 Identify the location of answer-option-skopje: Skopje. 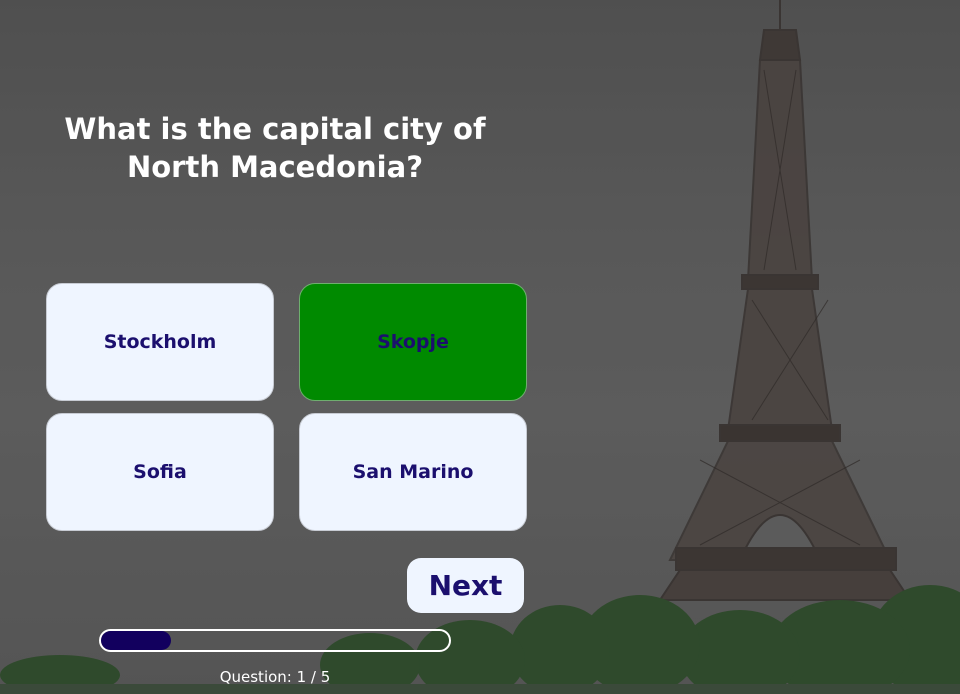
(413, 342).